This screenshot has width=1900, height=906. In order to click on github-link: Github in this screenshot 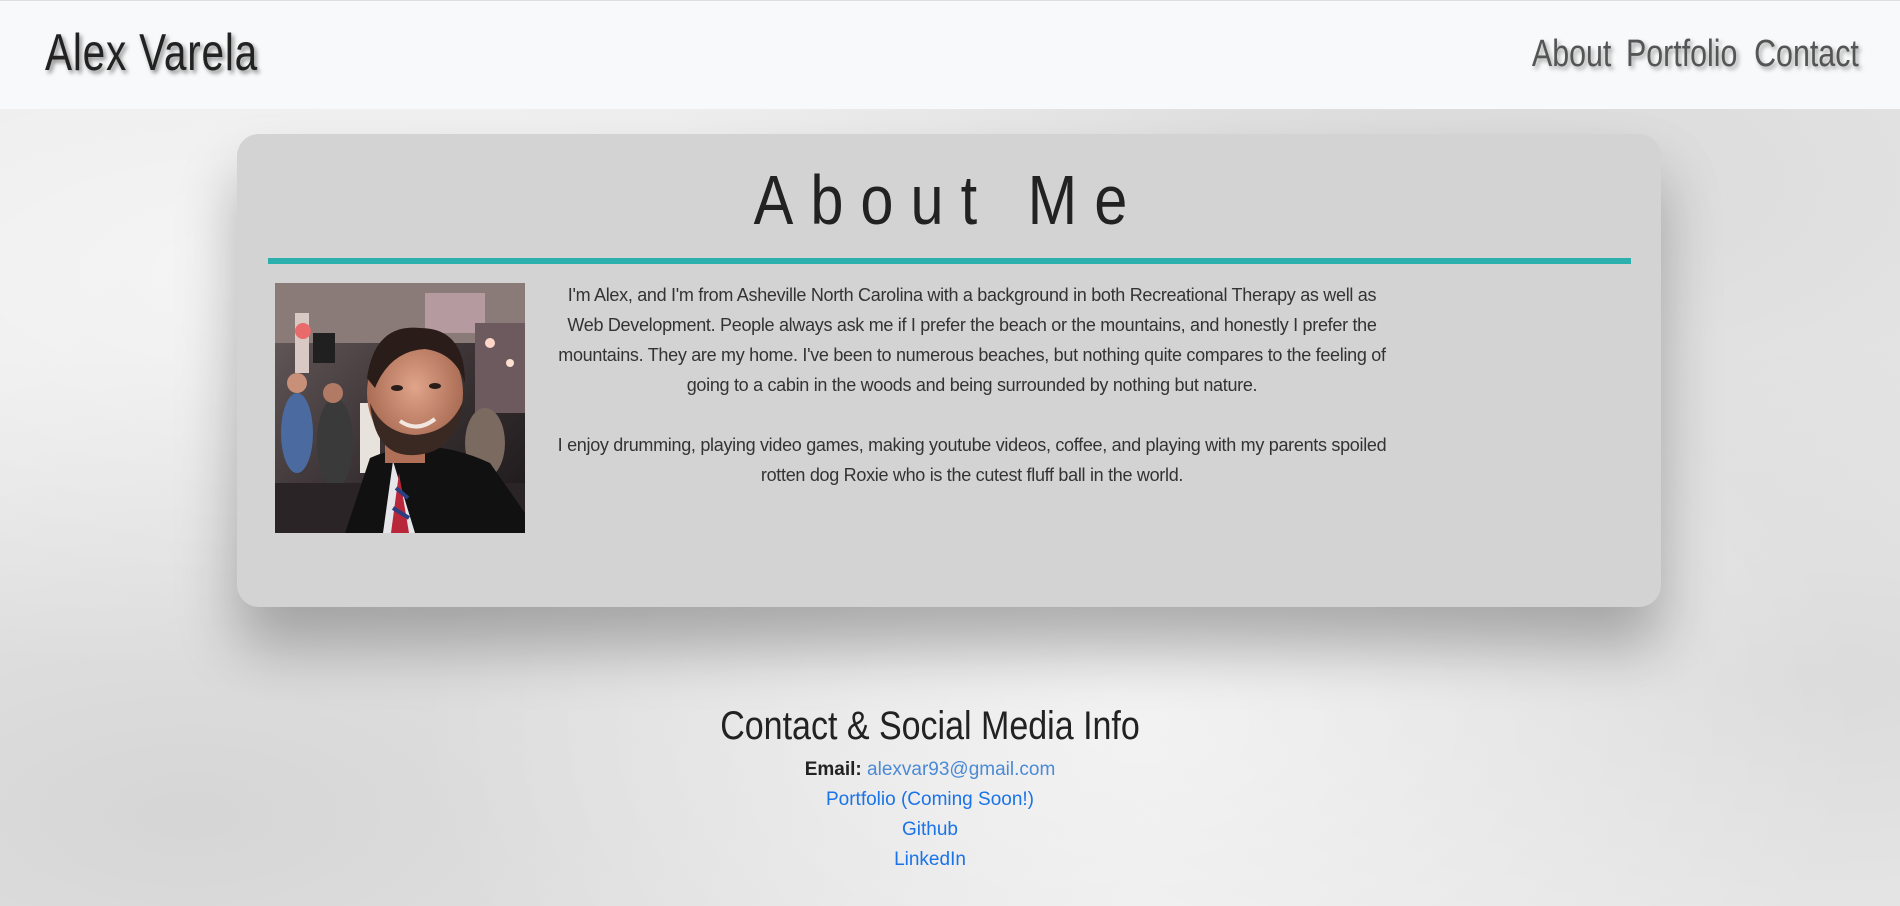, I will do `click(930, 829)`.